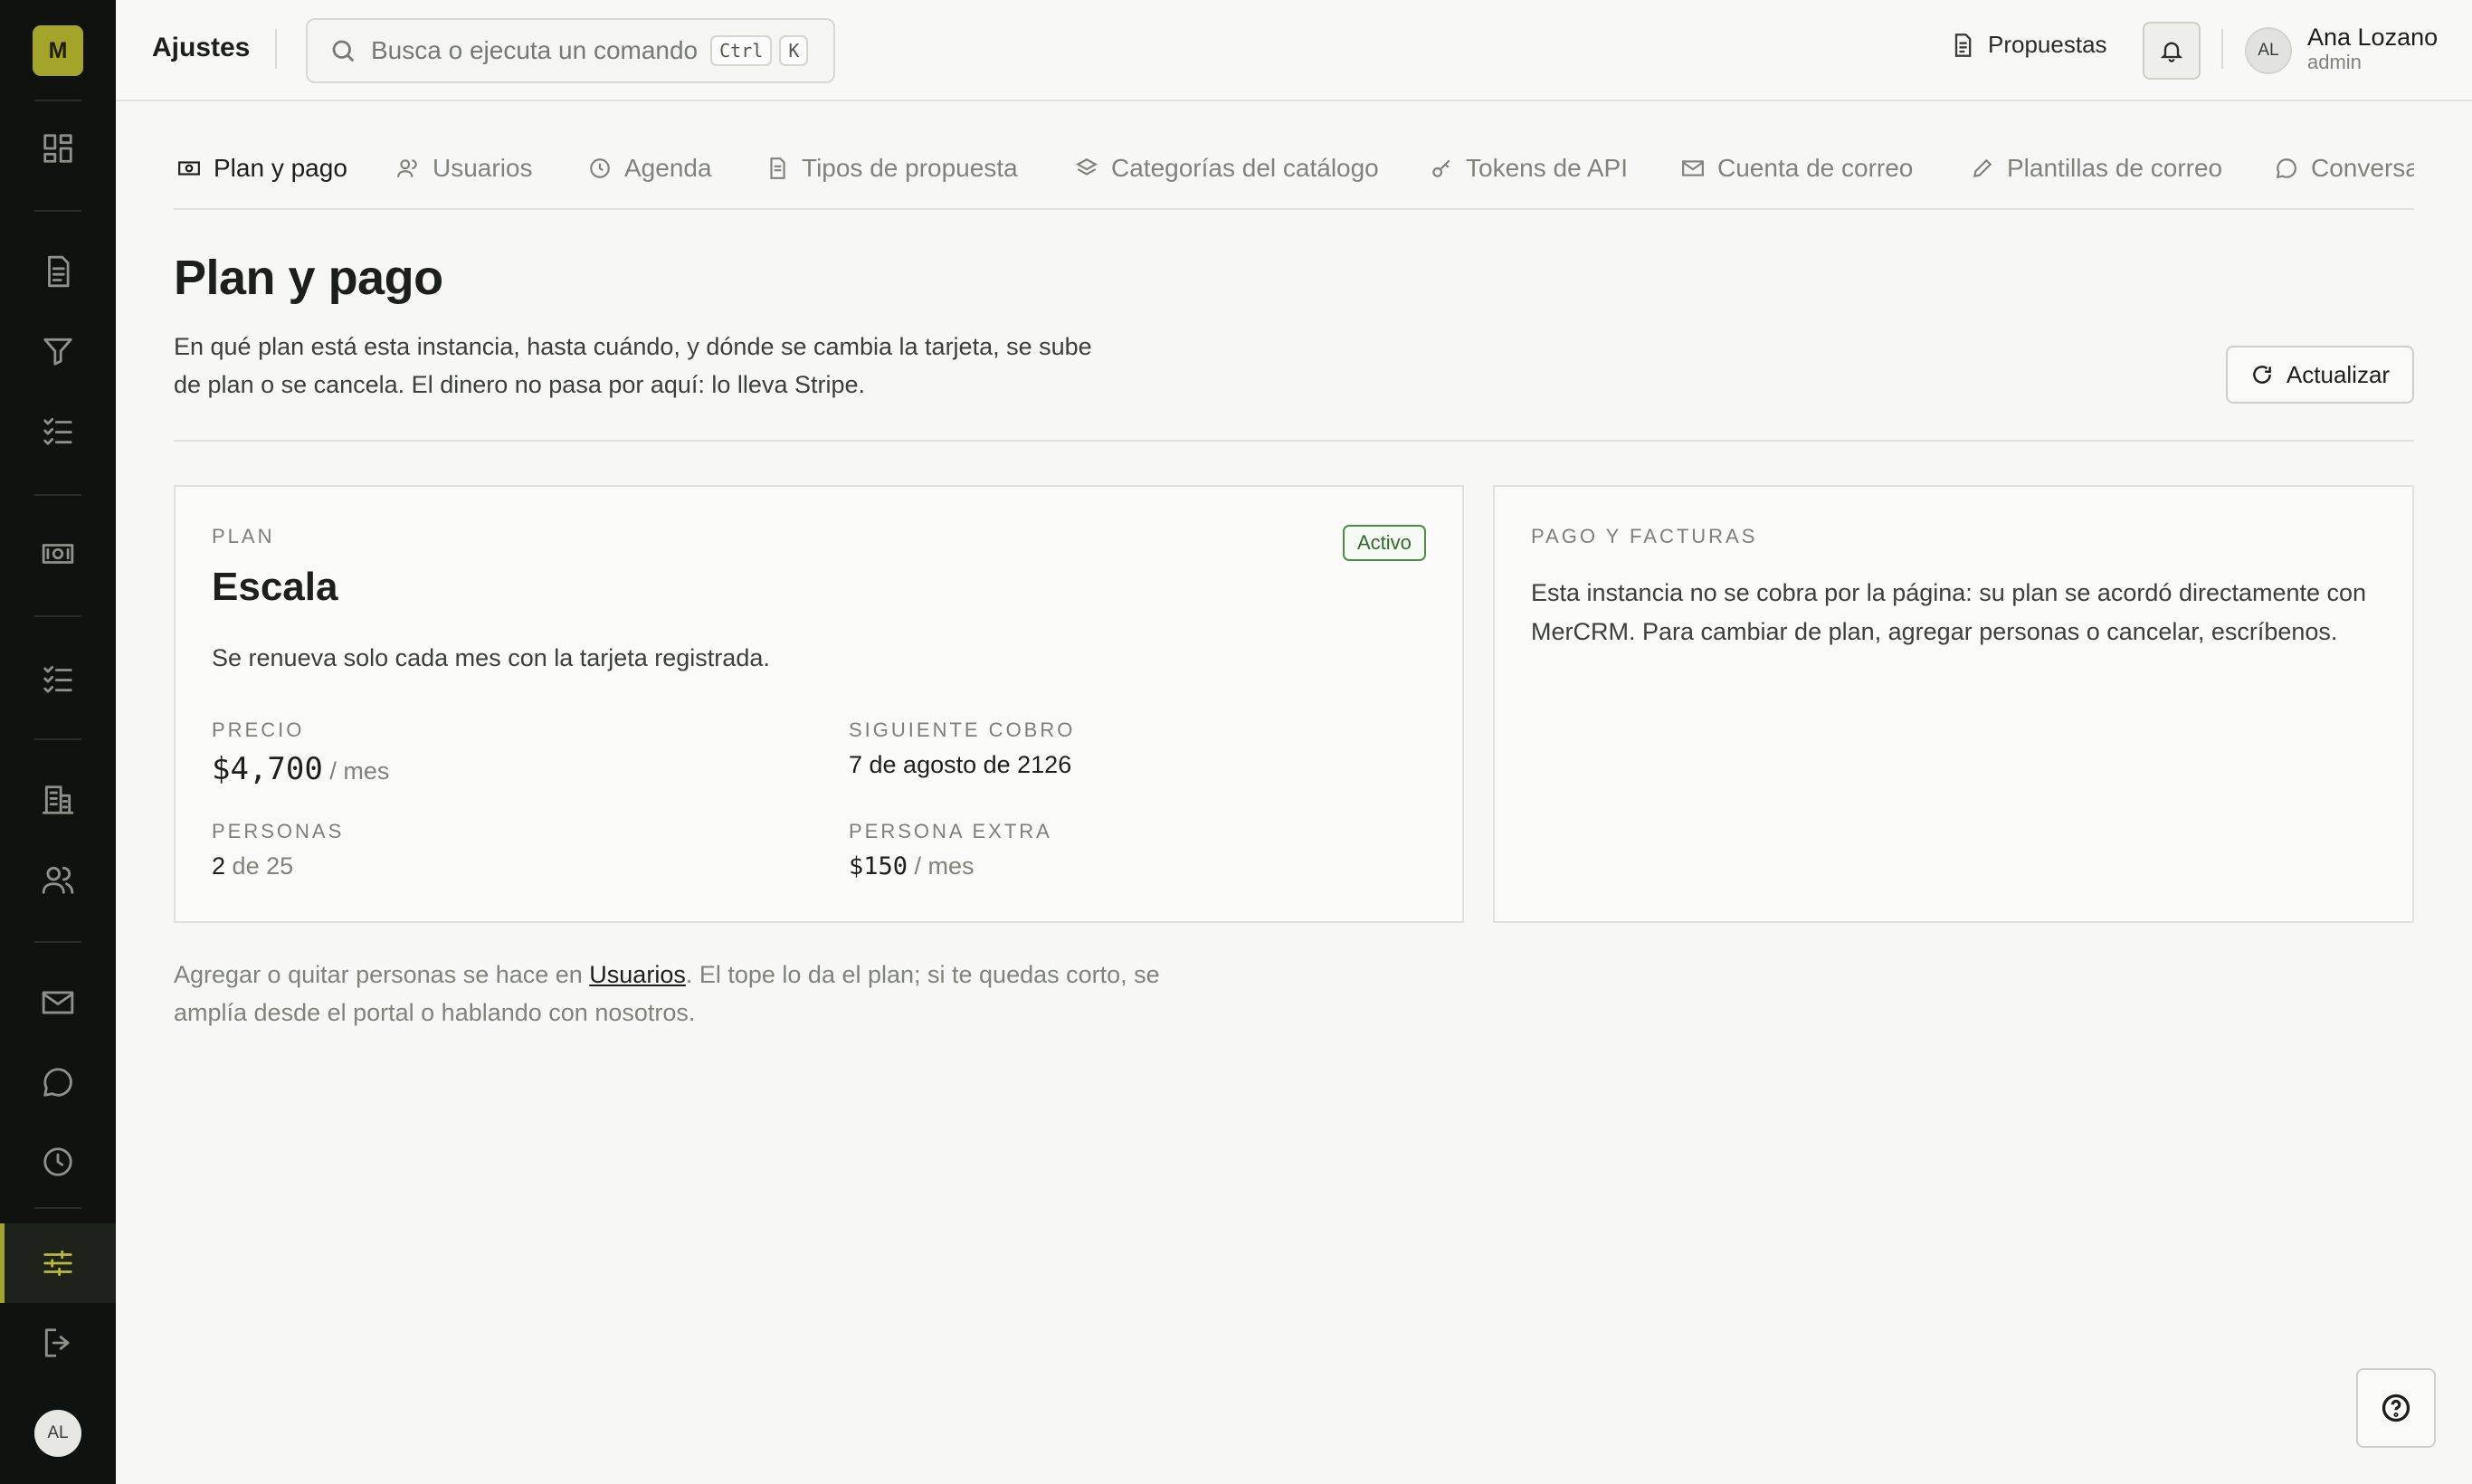  I want to click on app-logo: M, so click(58, 50).